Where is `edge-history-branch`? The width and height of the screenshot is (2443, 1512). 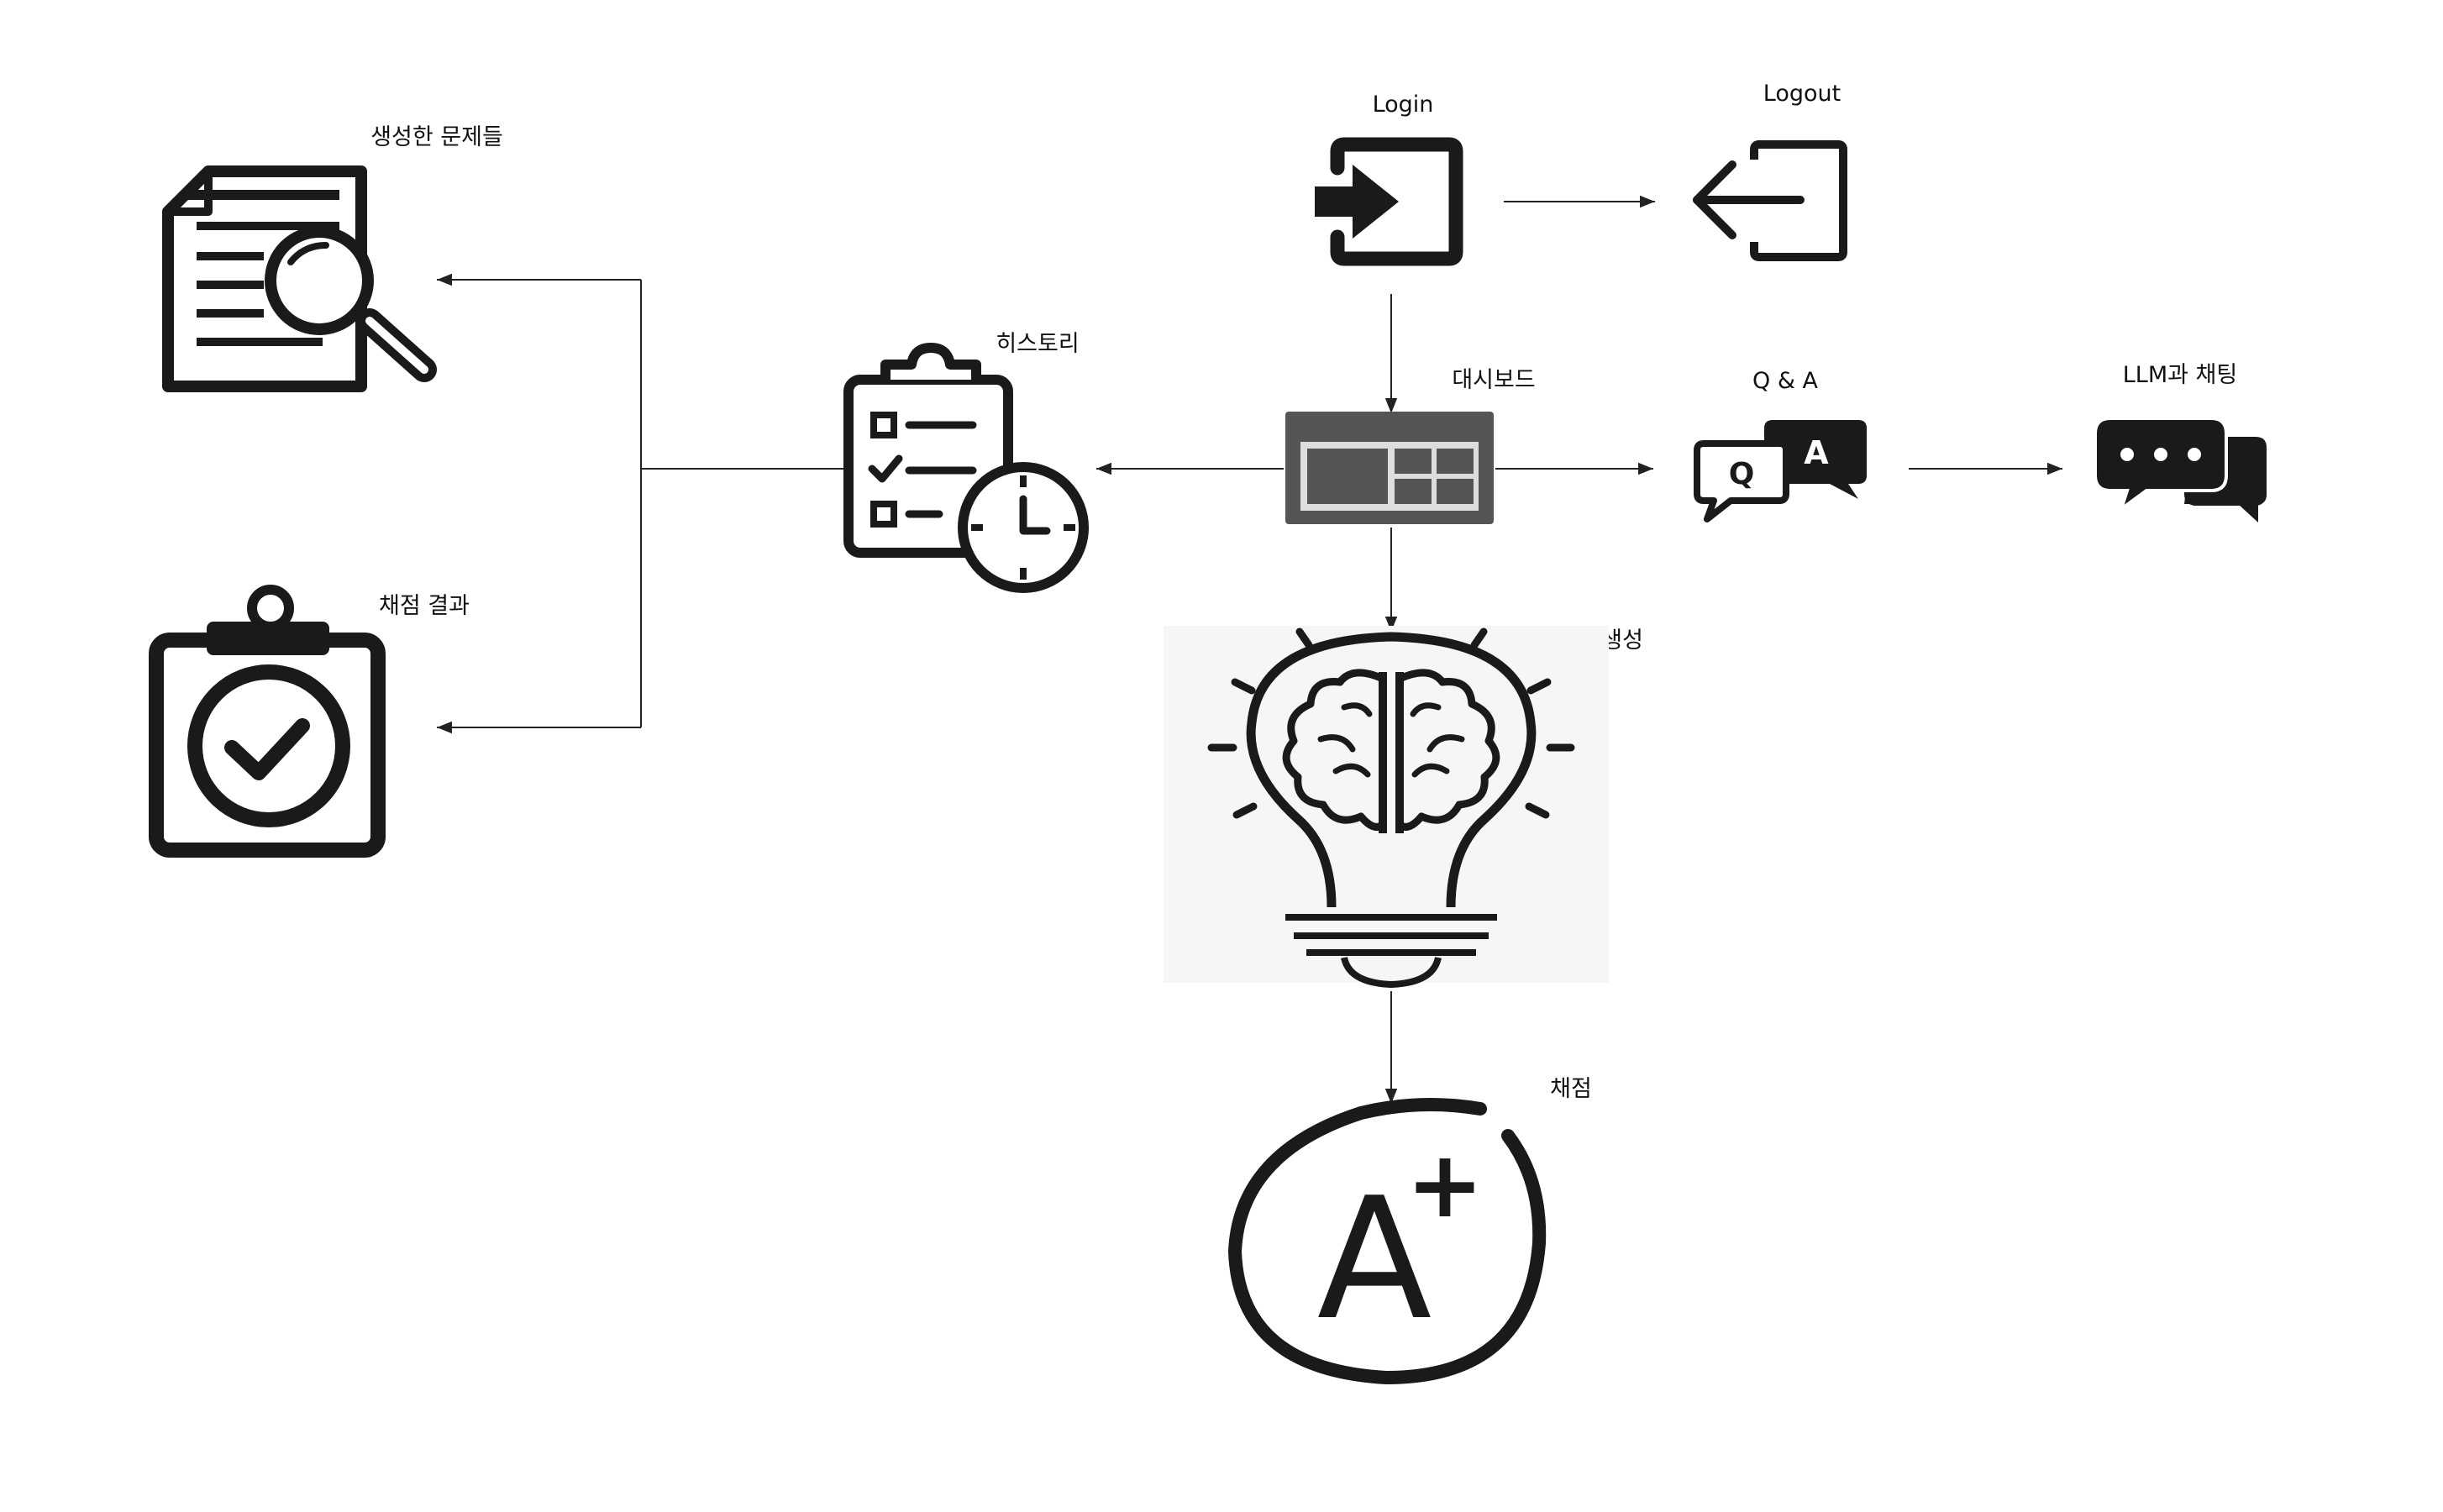 edge-history-branch is located at coordinates (640, 503).